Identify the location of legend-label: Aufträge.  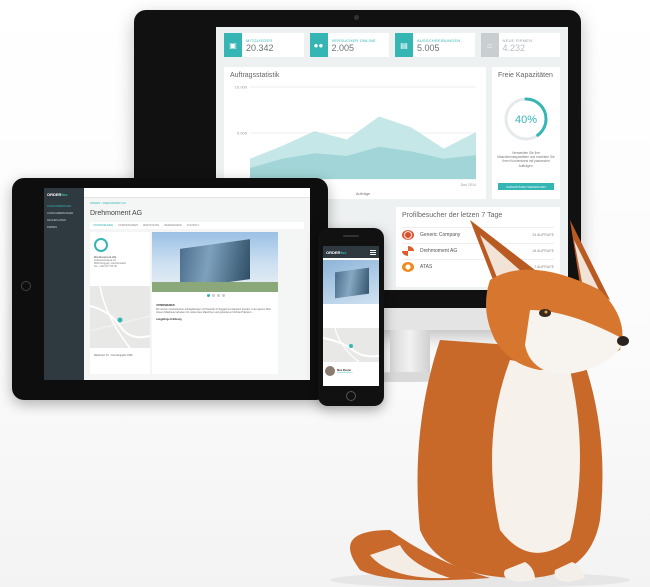
(363, 194).